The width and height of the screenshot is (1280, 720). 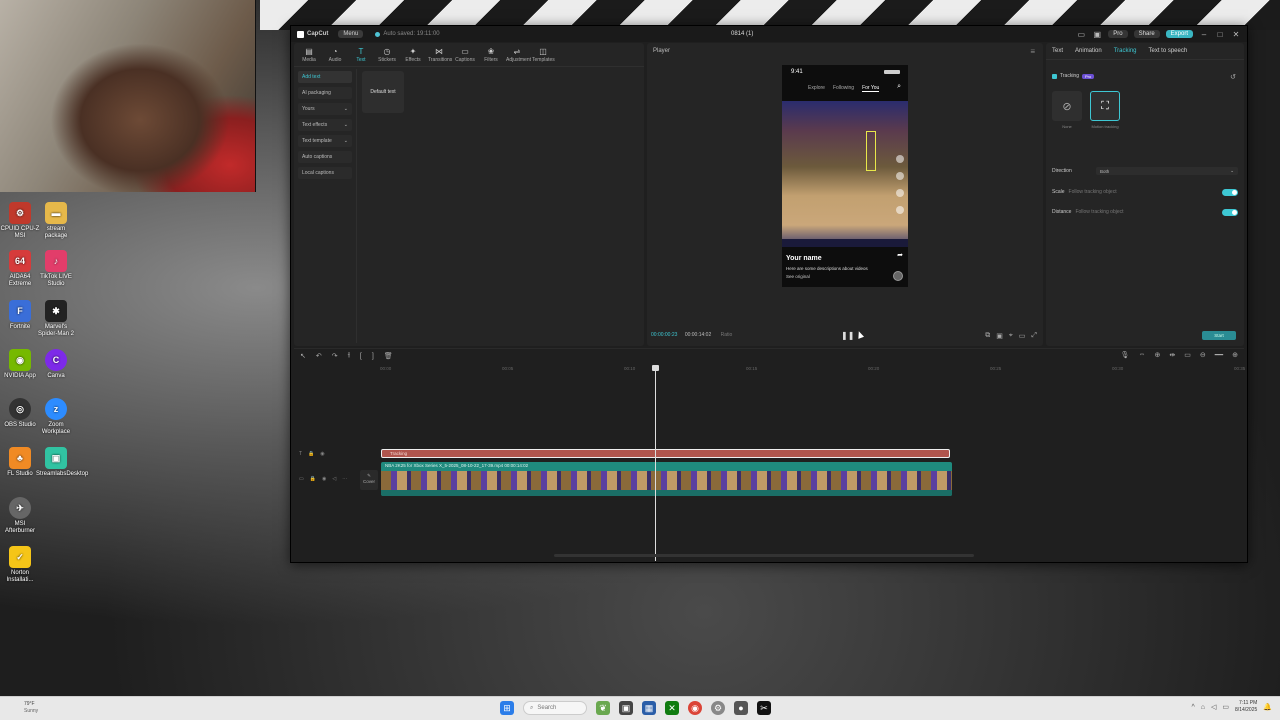 I want to click on widgets-icon: ❦, so click(x=603, y=708).